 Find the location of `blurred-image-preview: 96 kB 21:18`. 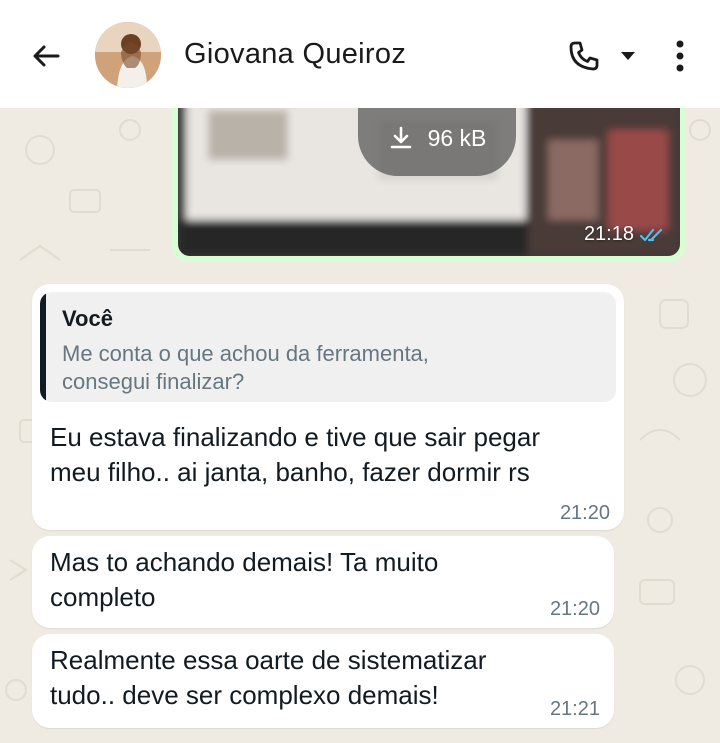

blurred-image-preview: 96 kB 21:18 is located at coordinates (429, 178).